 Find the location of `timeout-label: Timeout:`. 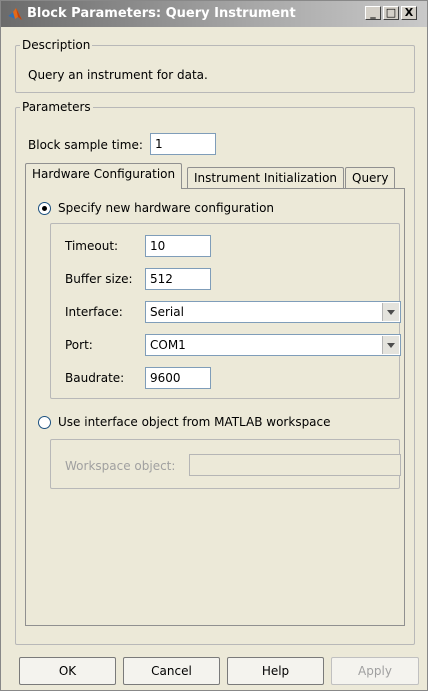

timeout-label: Timeout: is located at coordinates (92, 246).